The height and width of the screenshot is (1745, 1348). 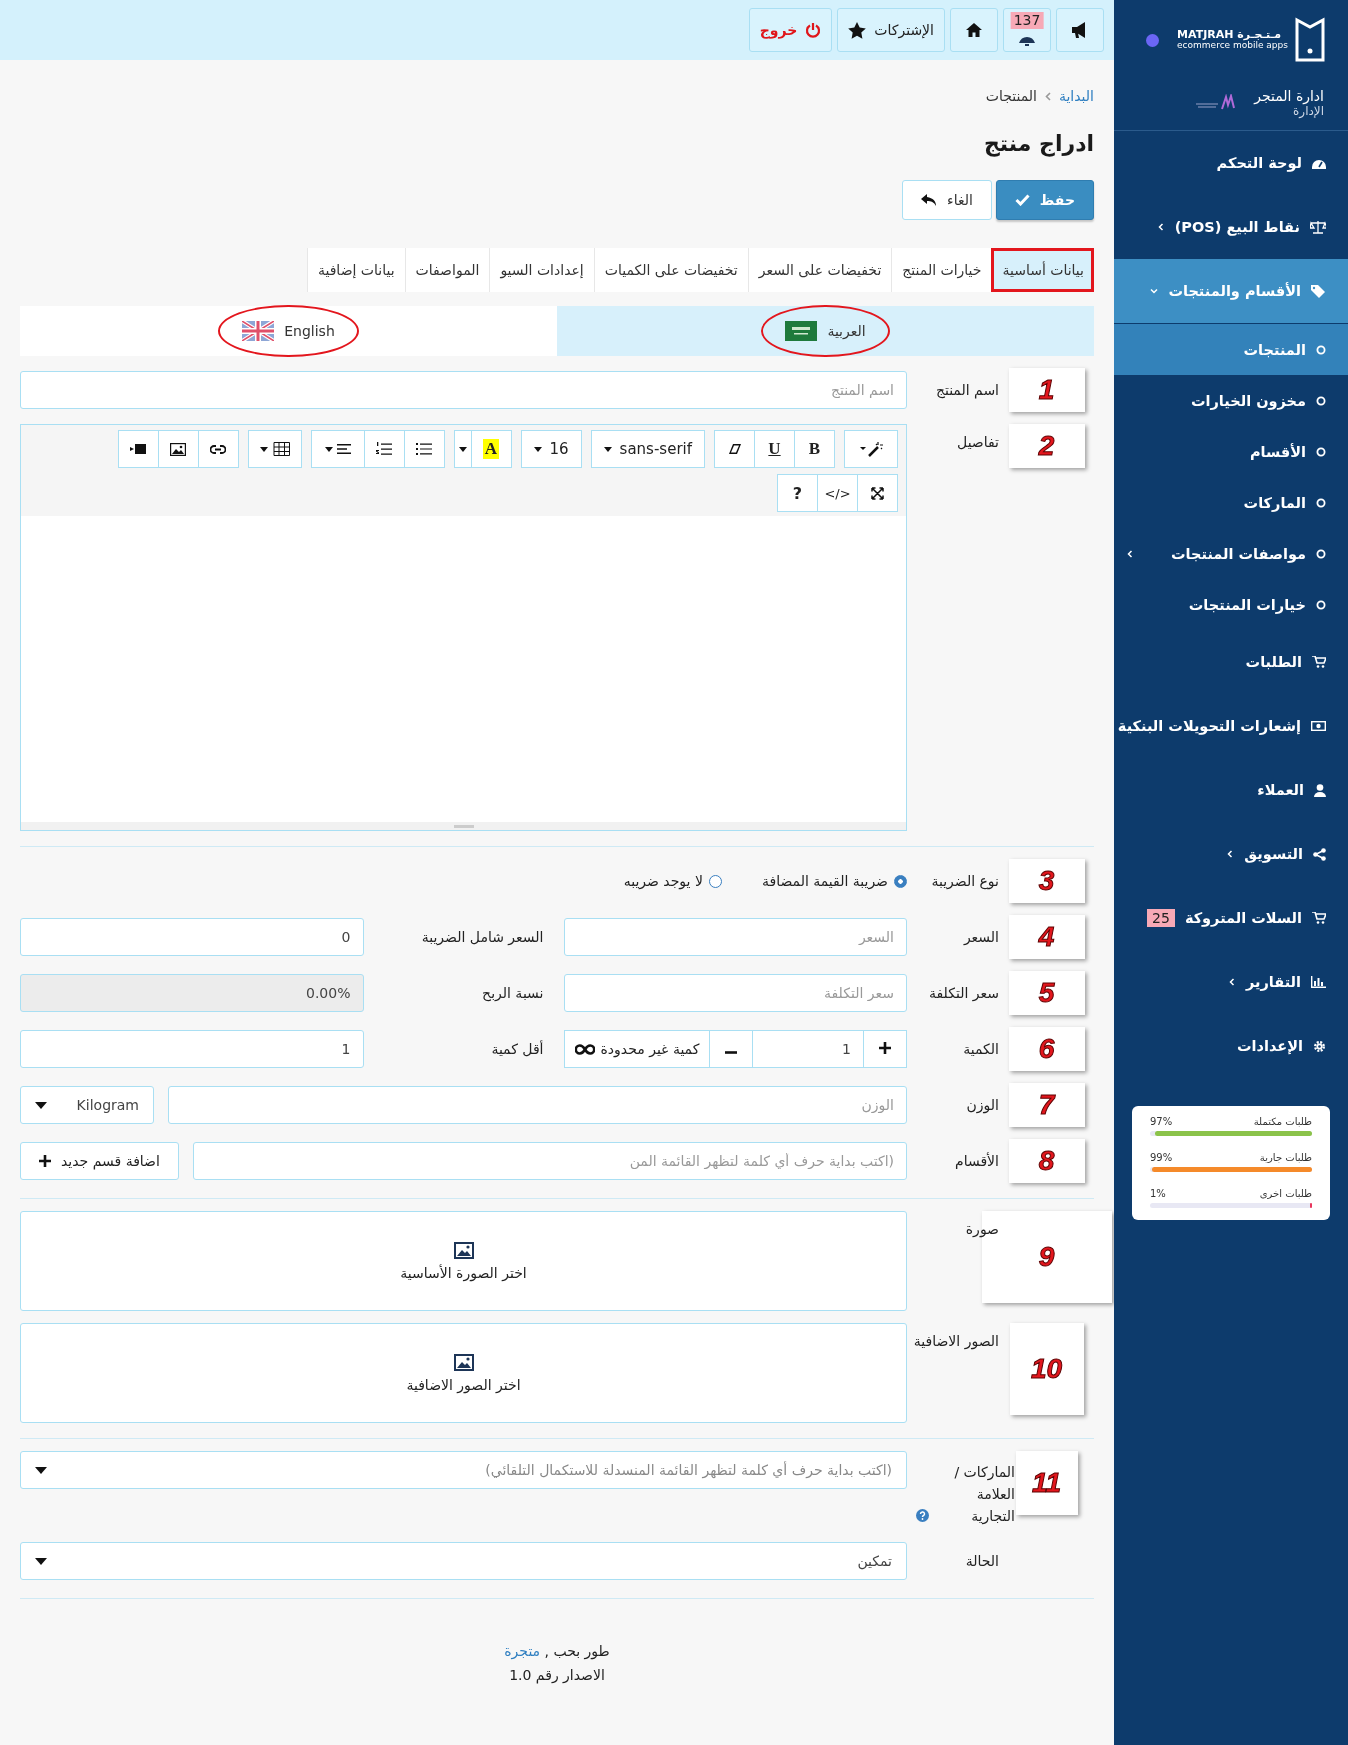 What do you see at coordinates (384, 449) in the screenshot?
I see `numbered-list-button` at bounding box center [384, 449].